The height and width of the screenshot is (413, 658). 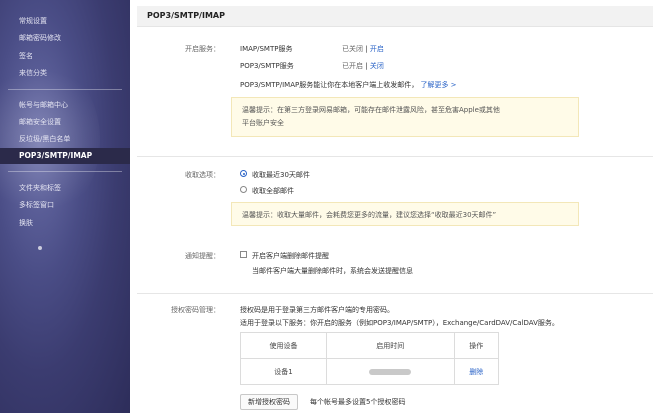 What do you see at coordinates (377, 66) in the screenshot?
I see `pop3-disable-link: 关闭` at bounding box center [377, 66].